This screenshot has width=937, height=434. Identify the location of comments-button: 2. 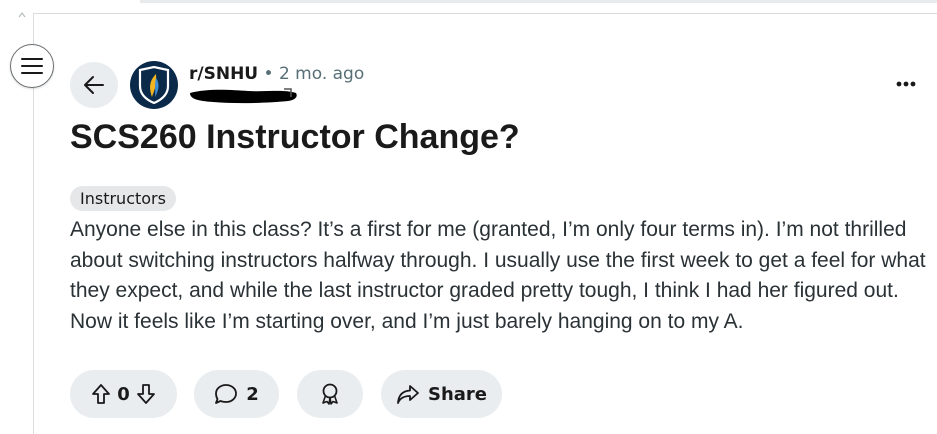
(236, 394).